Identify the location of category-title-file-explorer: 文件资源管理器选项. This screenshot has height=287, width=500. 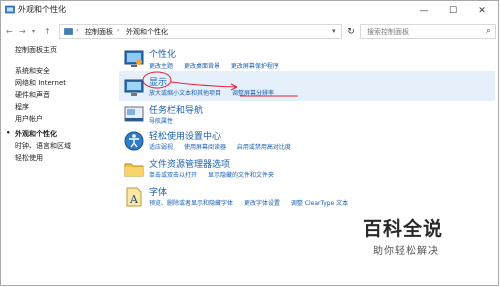
(189, 163).